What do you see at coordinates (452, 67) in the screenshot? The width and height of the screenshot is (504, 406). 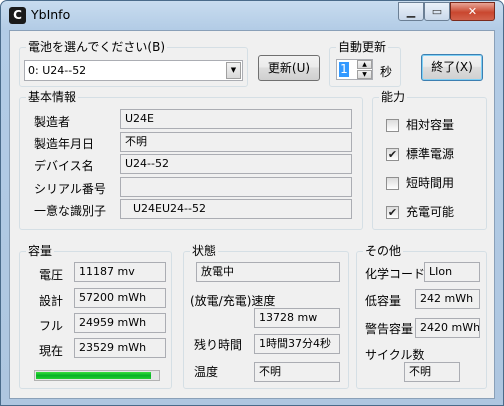 I see `exit-button: 終了(X)` at bounding box center [452, 67].